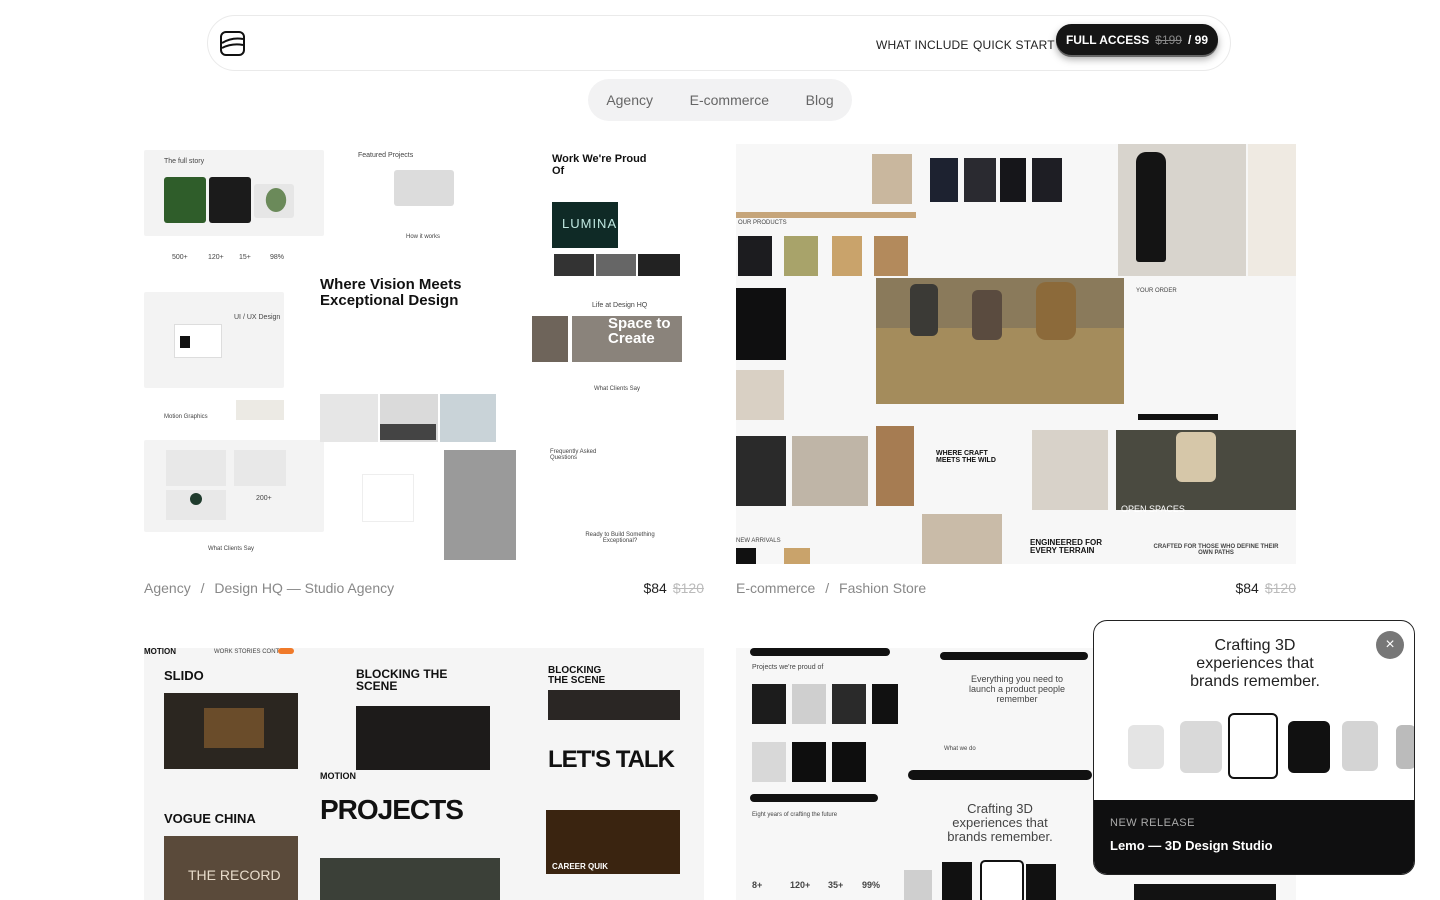  I want to click on thumb-headline: LET'S TALK, so click(611, 759).